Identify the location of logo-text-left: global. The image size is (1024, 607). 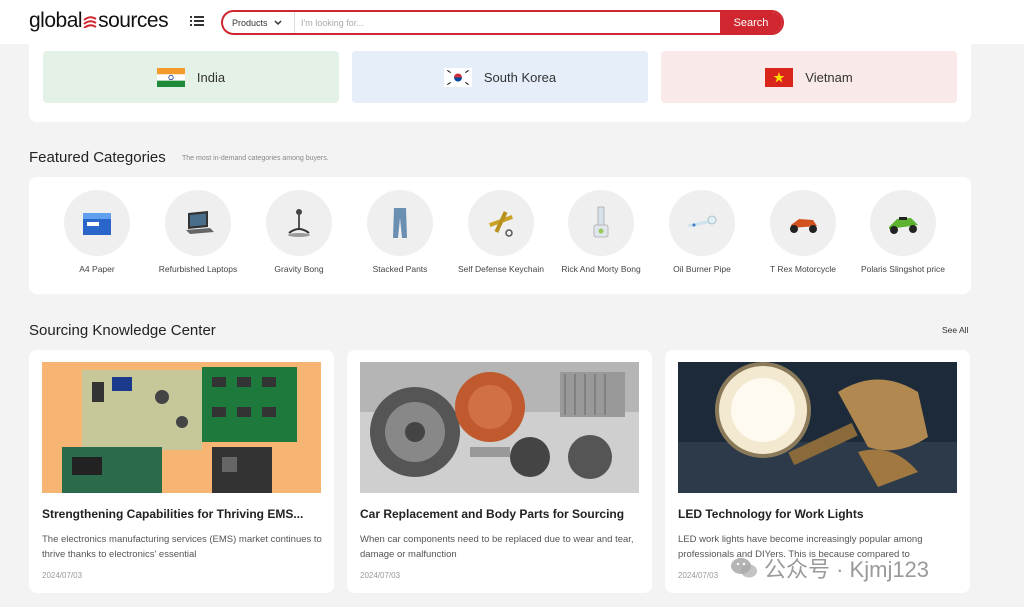
(56, 20).